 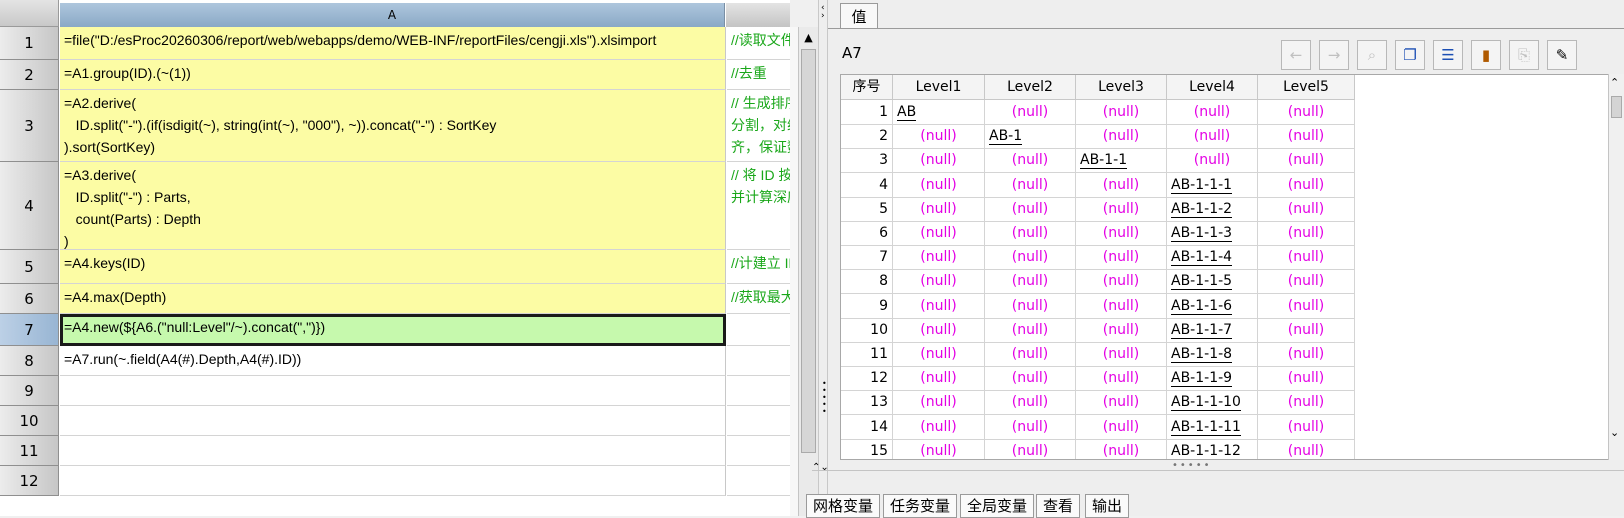 What do you see at coordinates (1212, 87) in the screenshot?
I see `table-header-level4: Level4` at bounding box center [1212, 87].